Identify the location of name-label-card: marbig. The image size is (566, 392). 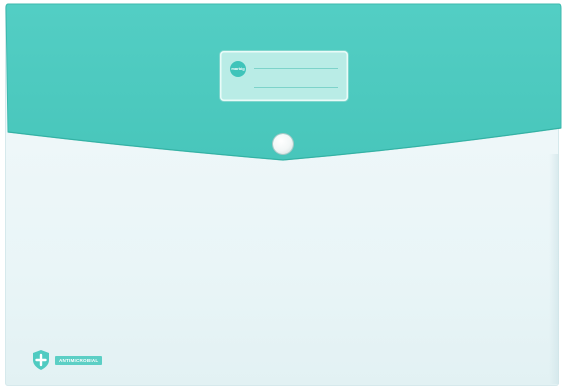
(284, 76).